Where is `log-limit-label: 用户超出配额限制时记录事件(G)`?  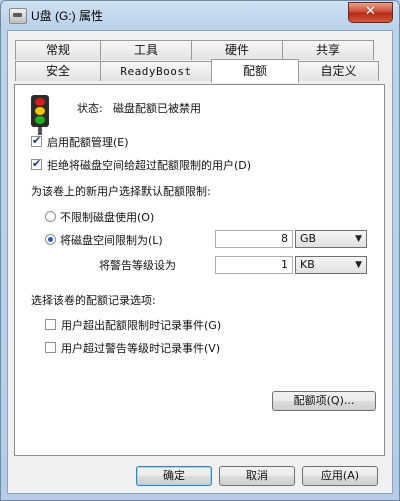 log-limit-label: 用户超出配额限制时记录事件(G) is located at coordinates (141, 325).